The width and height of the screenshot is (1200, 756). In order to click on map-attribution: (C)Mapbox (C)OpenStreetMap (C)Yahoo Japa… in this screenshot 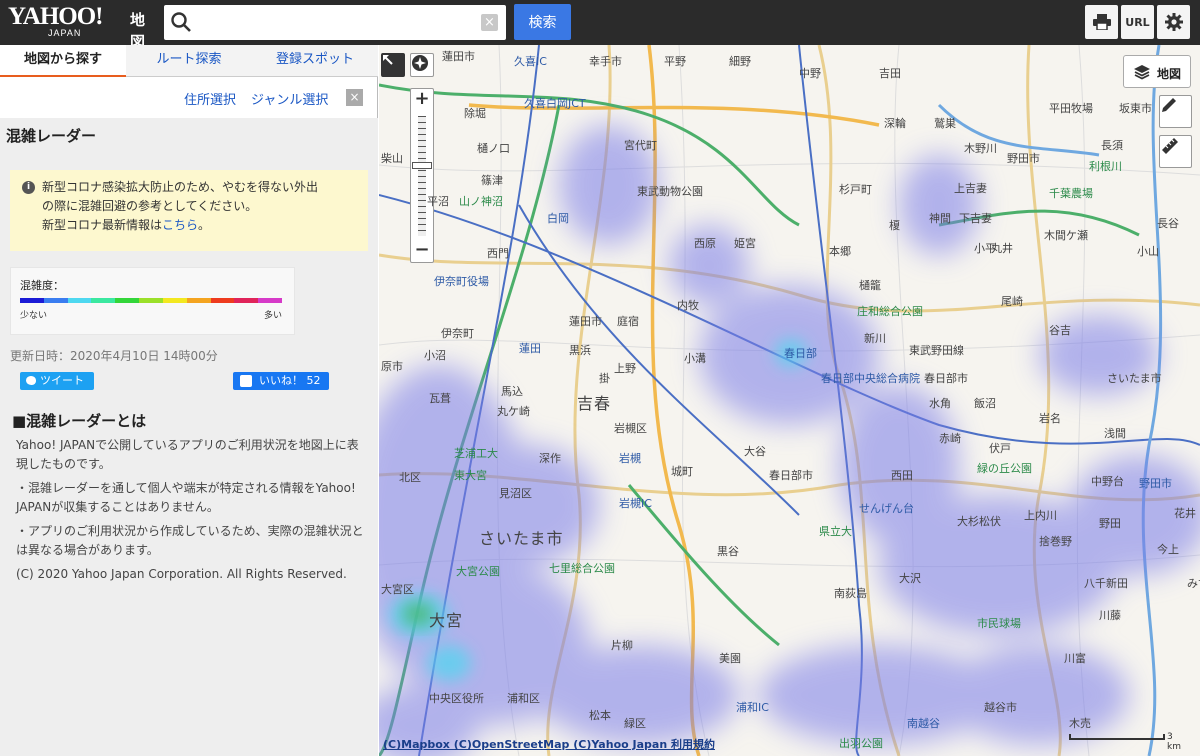, I will do `click(549, 744)`.